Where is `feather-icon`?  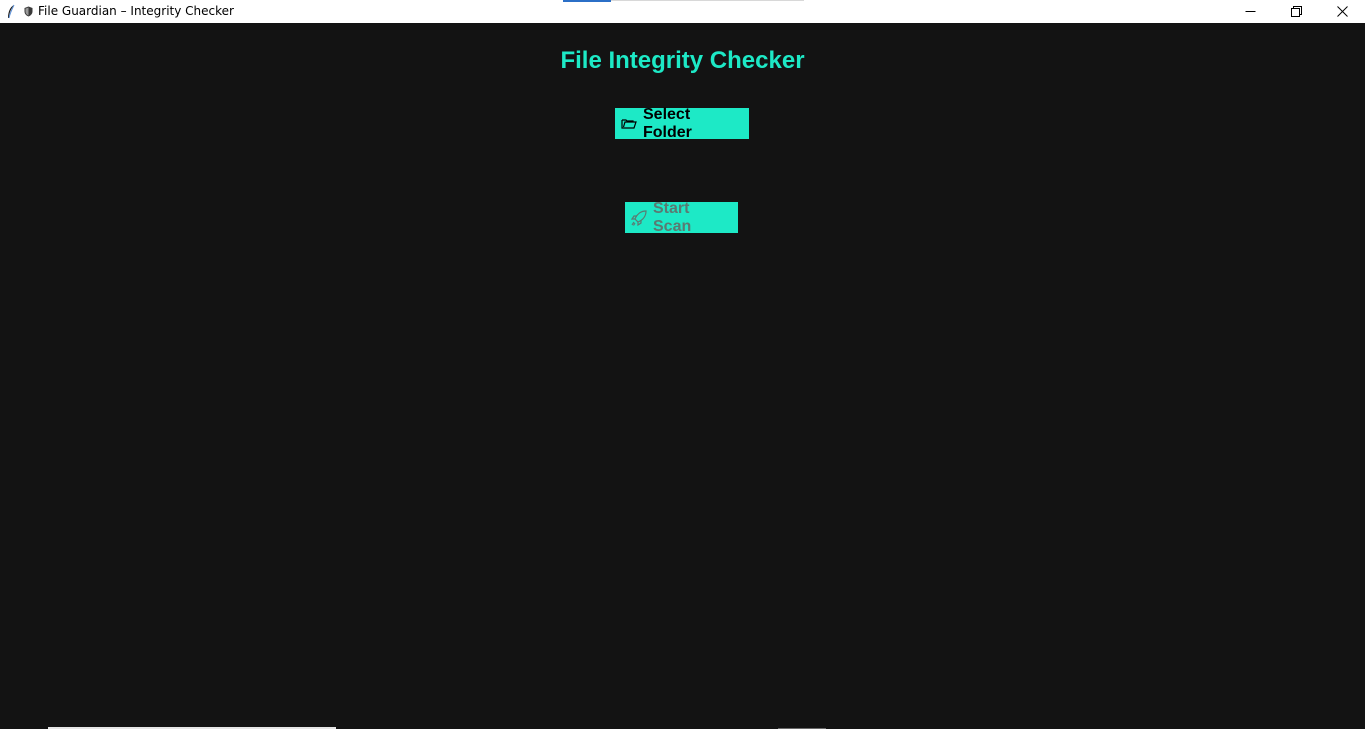 feather-icon is located at coordinates (11, 12).